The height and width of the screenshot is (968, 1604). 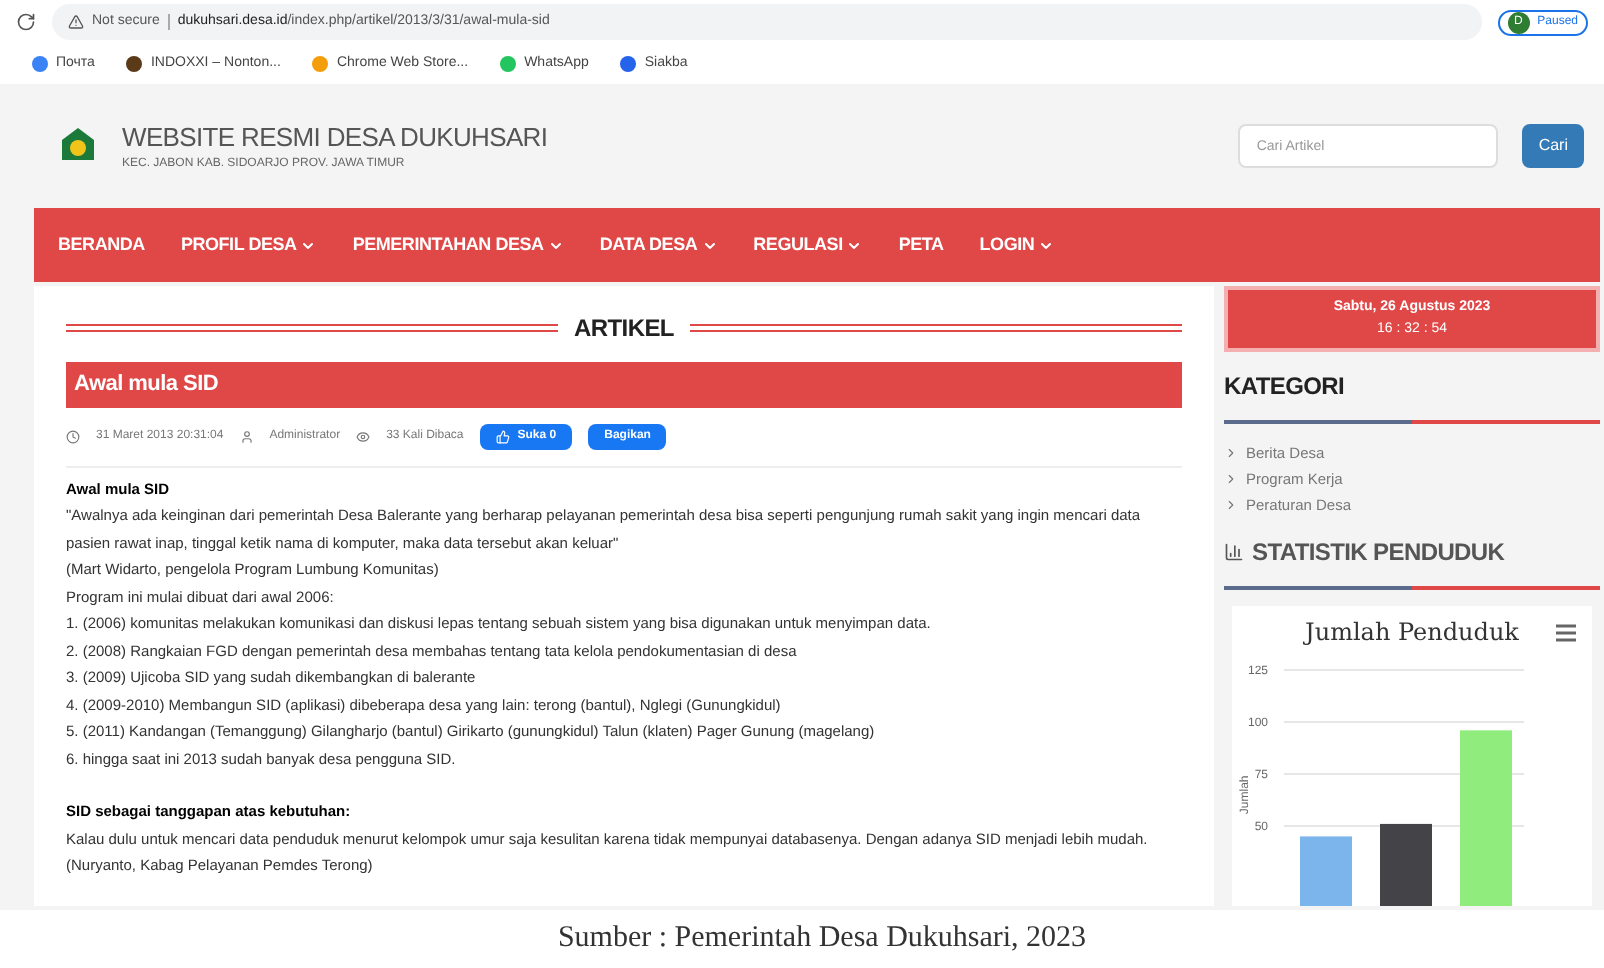 What do you see at coordinates (624, 329) in the screenshot?
I see `section-heading: ARTIKEL` at bounding box center [624, 329].